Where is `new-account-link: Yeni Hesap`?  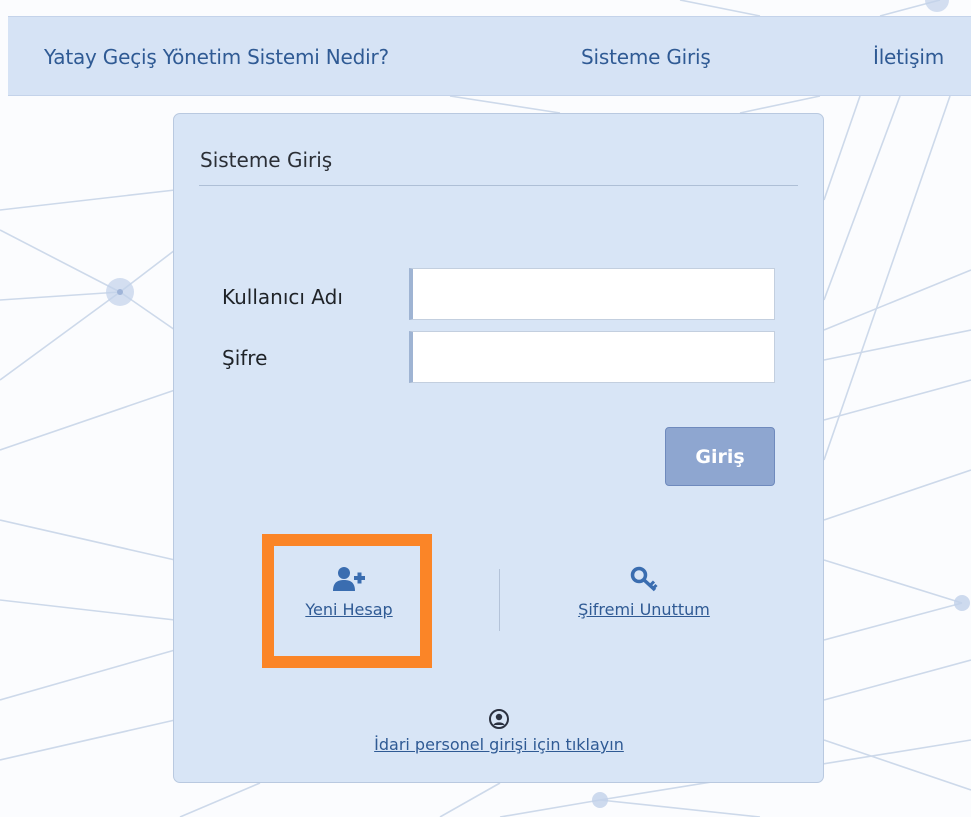 new-account-link: Yeni Hesap is located at coordinates (349, 609).